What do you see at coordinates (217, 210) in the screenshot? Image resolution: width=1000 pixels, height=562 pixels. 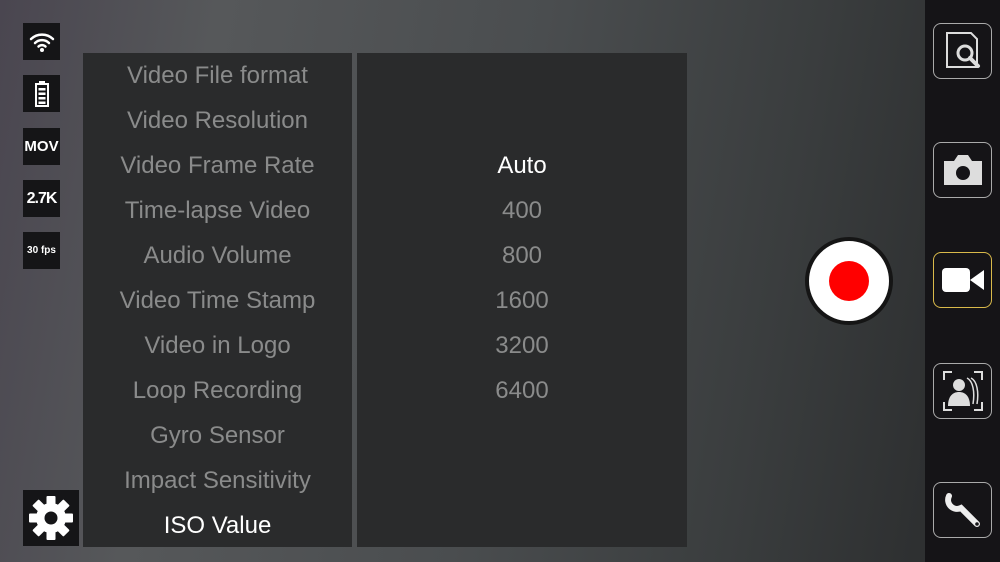 I see `menu-item: Time-lapse Video` at bounding box center [217, 210].